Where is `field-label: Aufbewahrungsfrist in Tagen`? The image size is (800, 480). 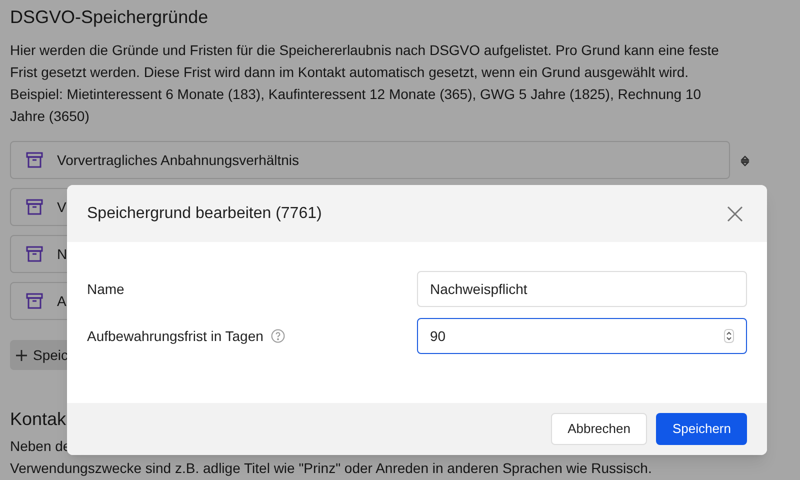
field-label: Aufbewahrungsfrist in Tagen is located at coordinates (175, 336).